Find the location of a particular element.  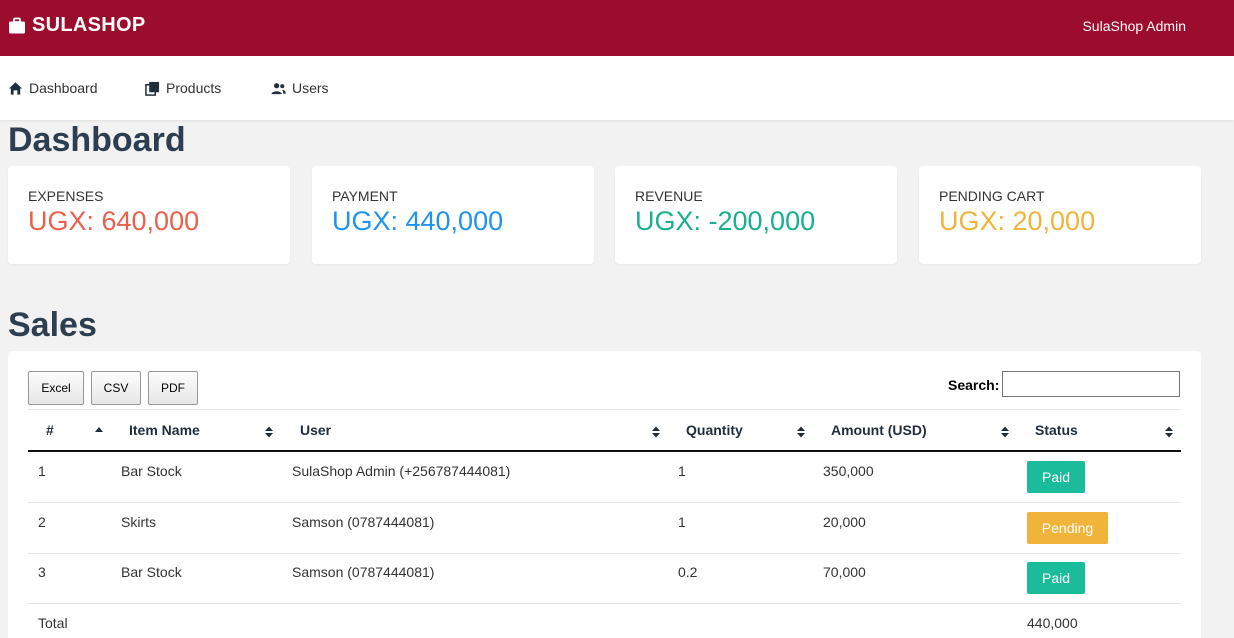

users-icon is located at coordinates (278, 88).